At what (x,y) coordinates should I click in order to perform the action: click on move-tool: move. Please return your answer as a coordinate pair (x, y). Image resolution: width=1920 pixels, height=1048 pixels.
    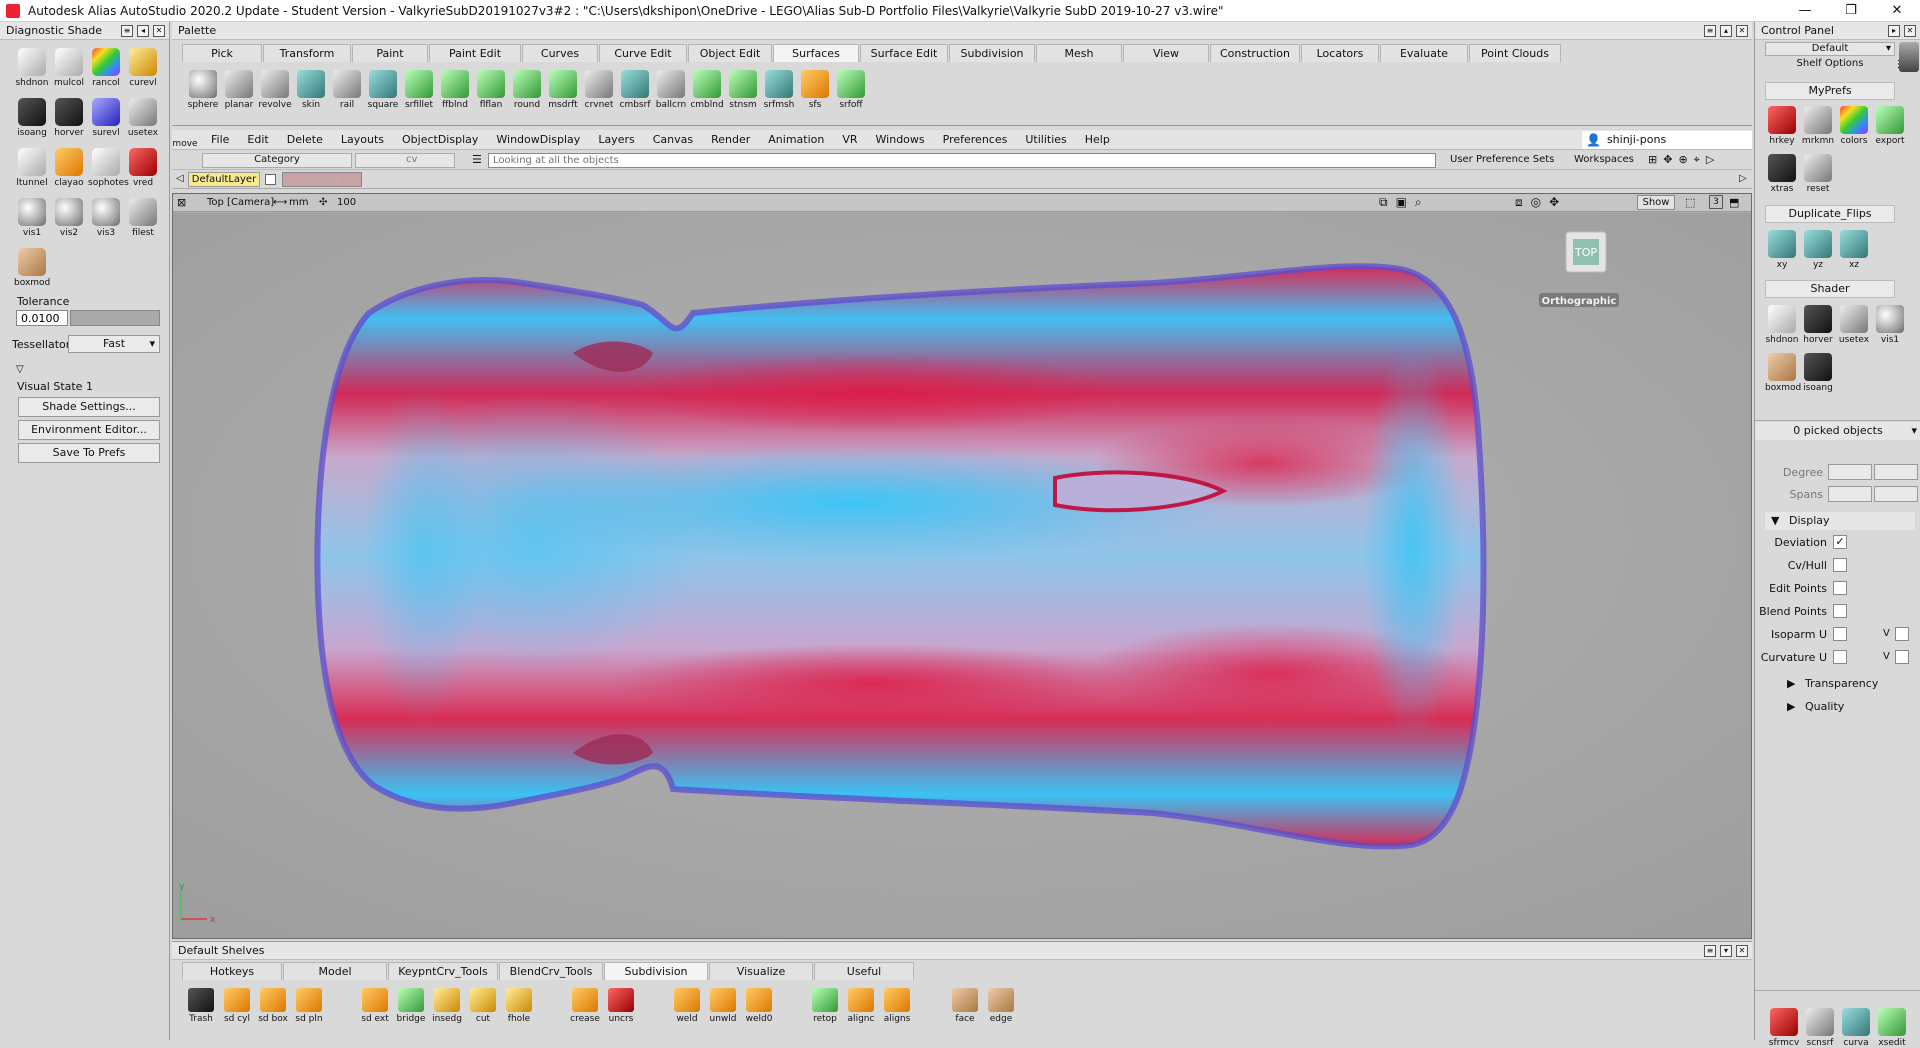
    Looking at the image, I should click on (185, 140).